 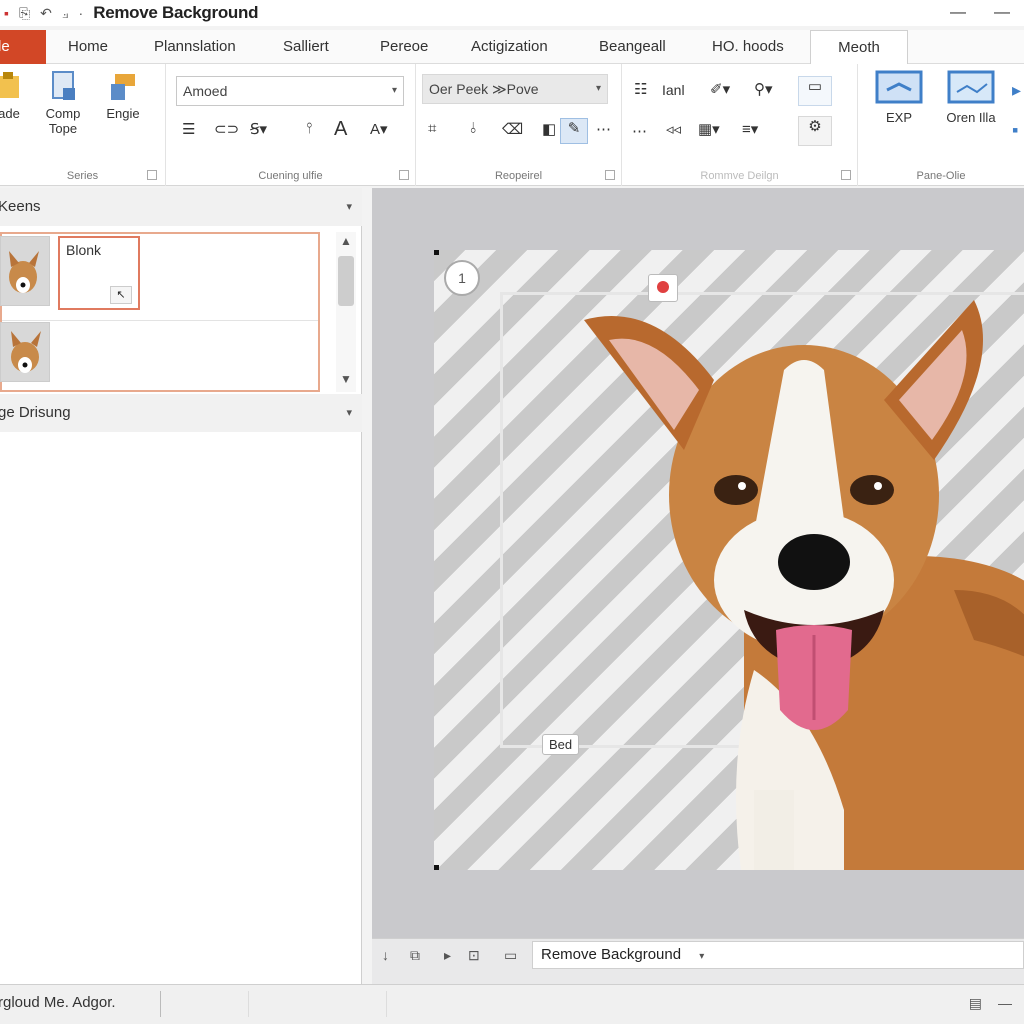 I want to click on copy-icon: ⧉, so click(x=415, y=955).